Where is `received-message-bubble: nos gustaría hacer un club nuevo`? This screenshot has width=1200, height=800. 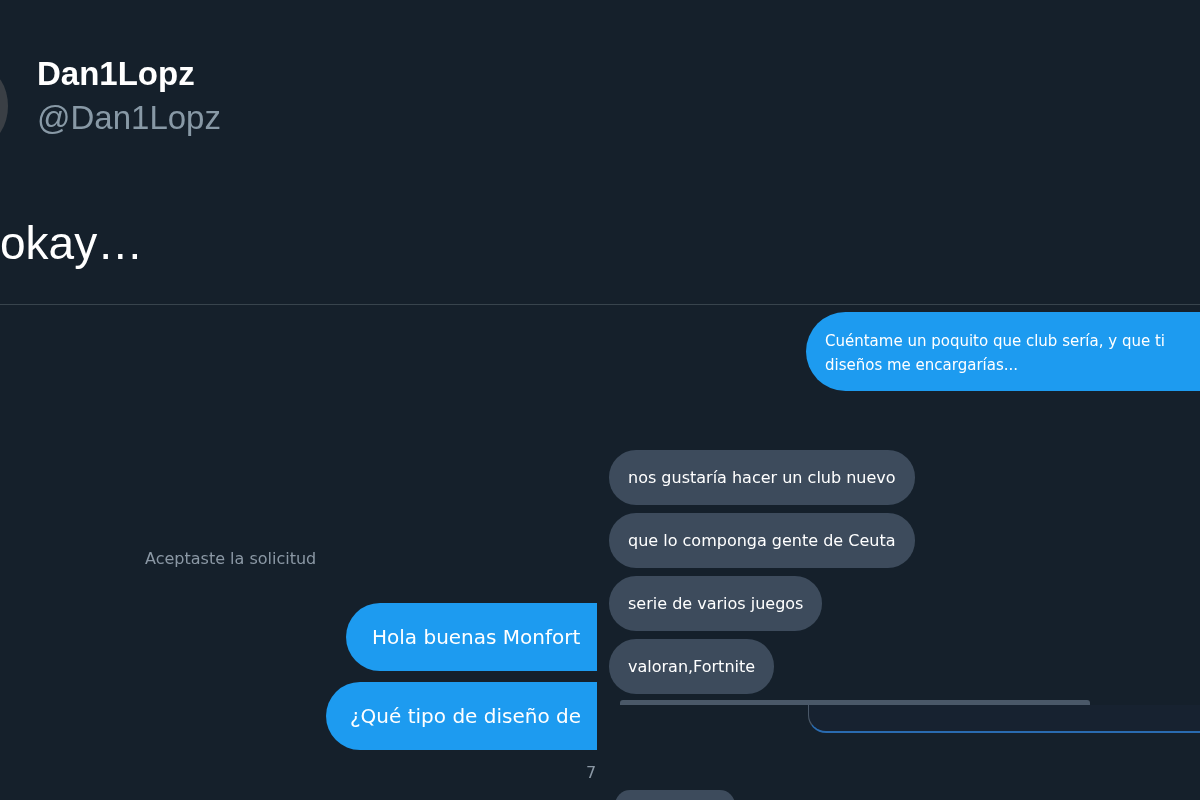 received-message-bubble: nos gustaría hacer un club nuevo is located at coordinates (762, 477).